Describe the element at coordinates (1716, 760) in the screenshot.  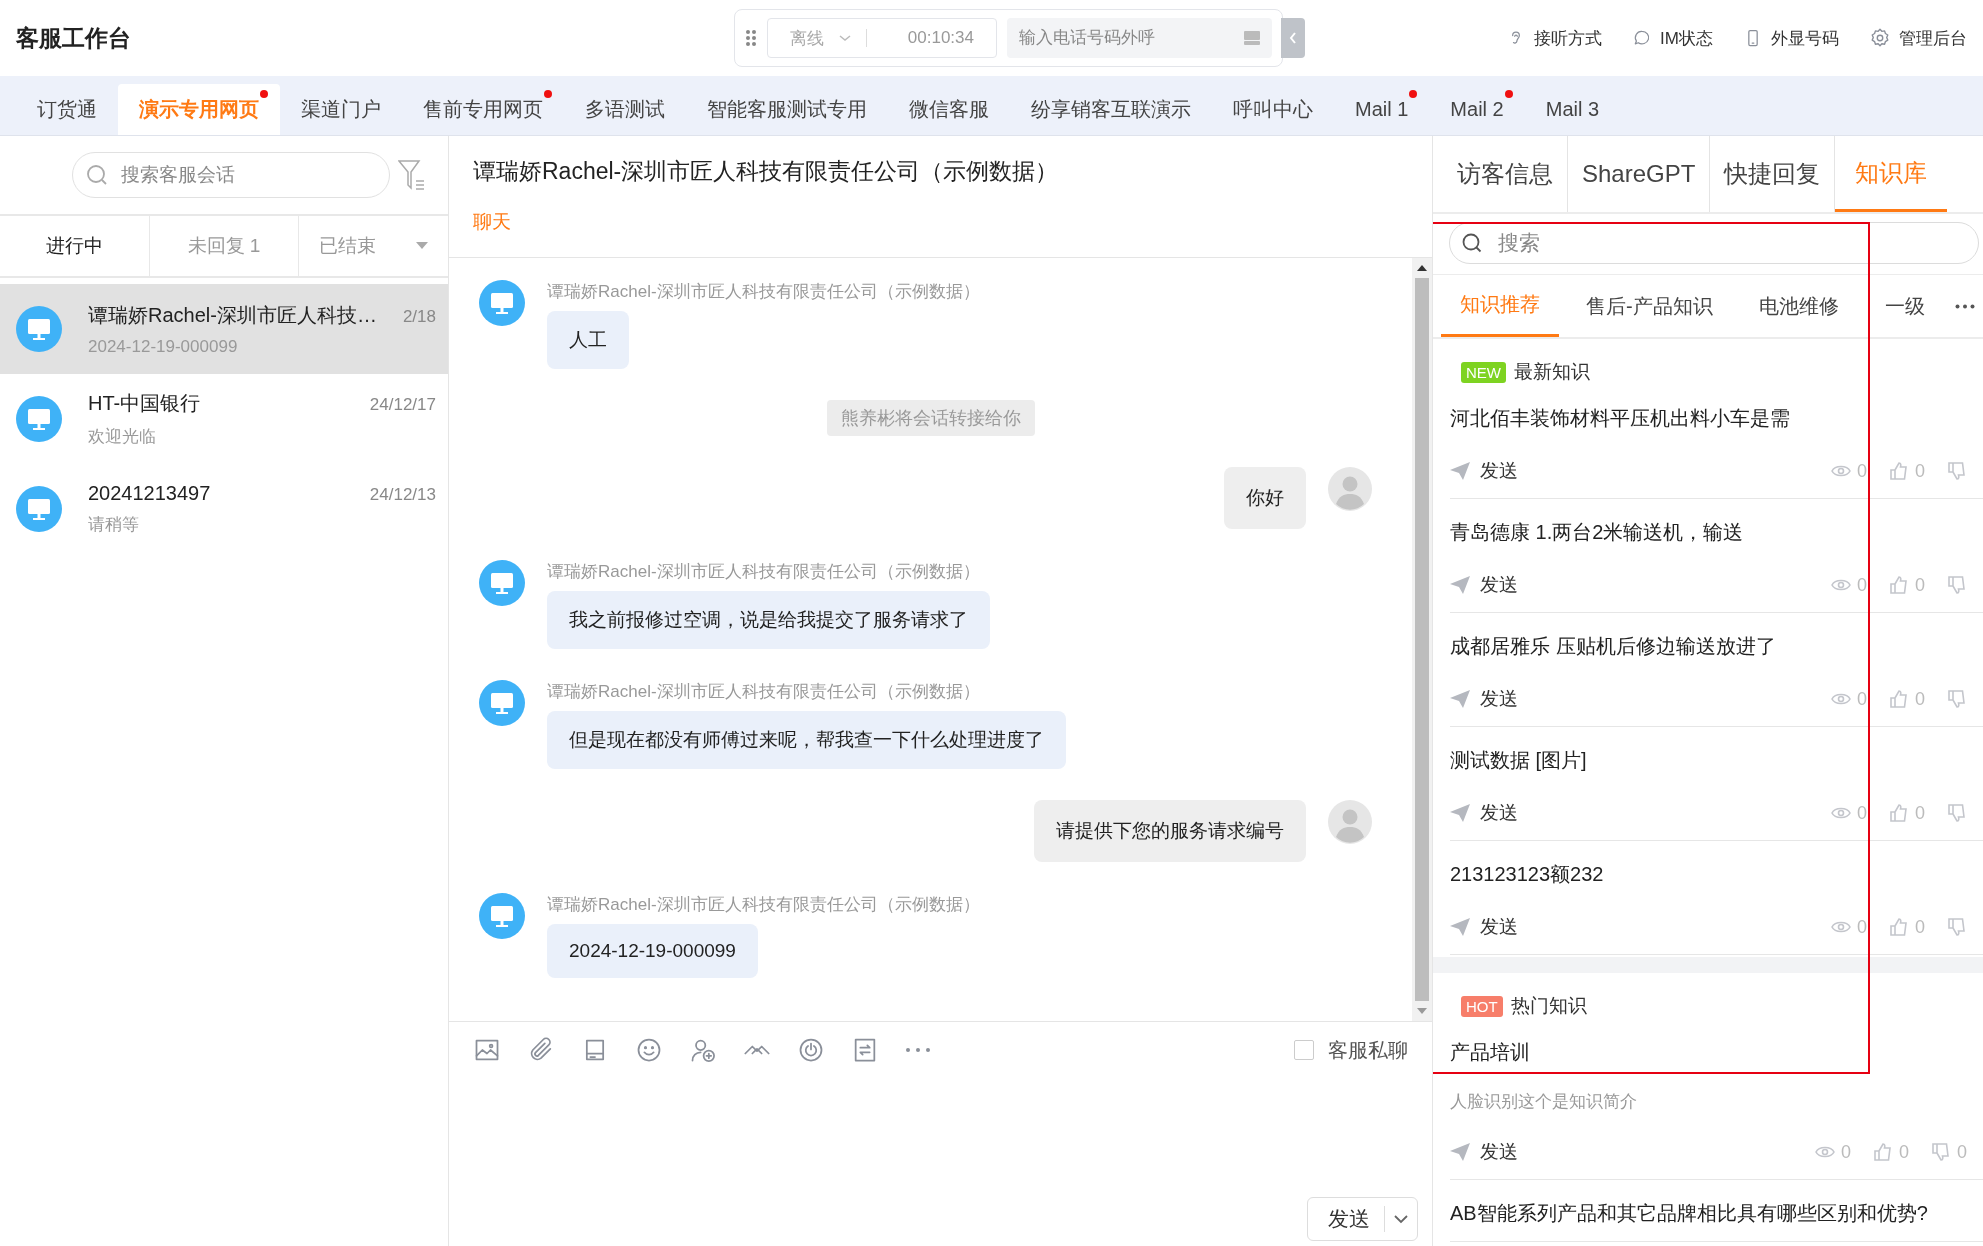
I see `knowledge-title: 测试数据 [图片]` at that location.